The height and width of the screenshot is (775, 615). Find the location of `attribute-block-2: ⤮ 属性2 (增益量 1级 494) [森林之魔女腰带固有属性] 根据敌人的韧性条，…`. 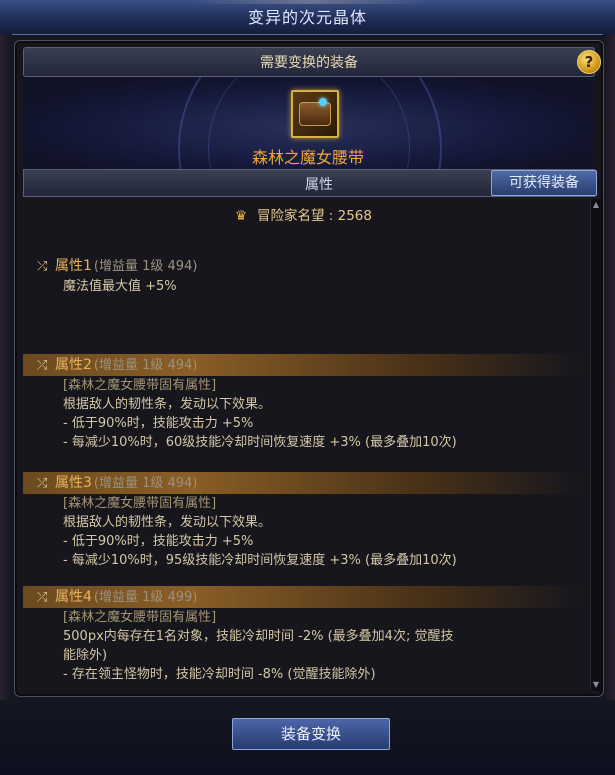

attribute-block-2: ⤮ 属性2 (增益量 1级 494) [森林之魔女腰带固有属性] 根据敌人的韧性条，… is located at coordinates (303, 403).